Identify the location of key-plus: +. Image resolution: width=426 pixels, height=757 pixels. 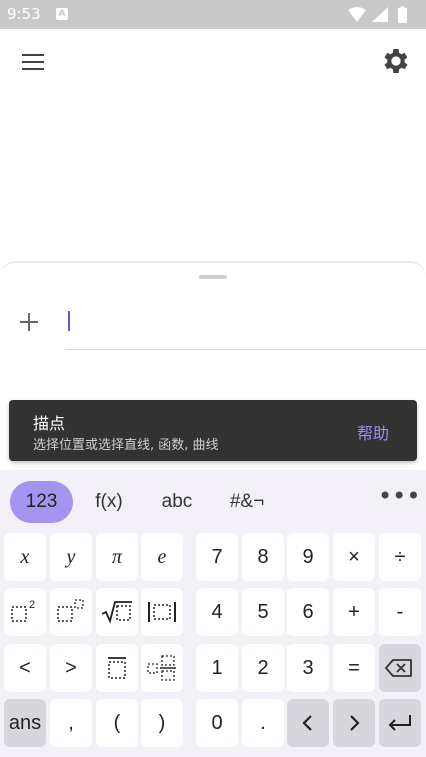
(354, 612).